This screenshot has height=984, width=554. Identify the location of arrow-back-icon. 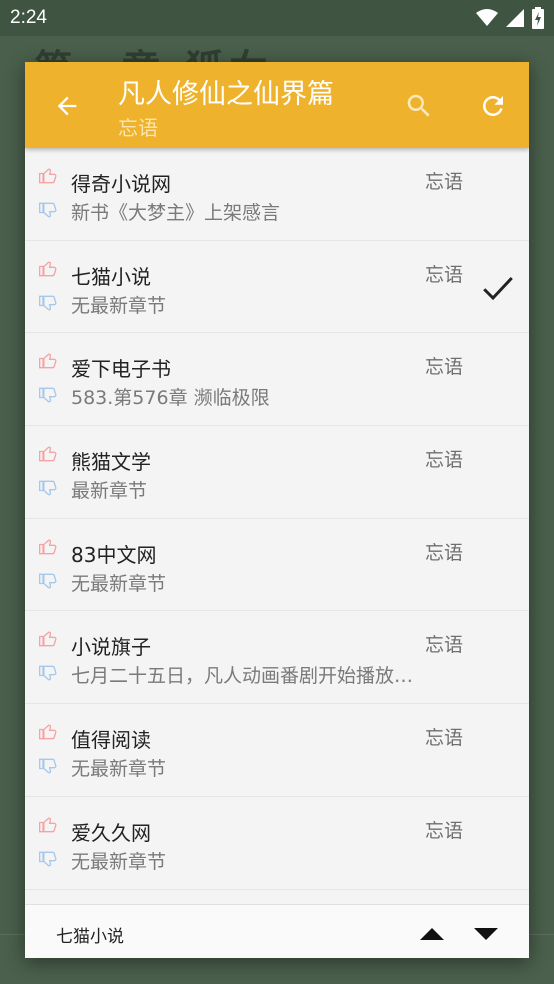
(67, 106).